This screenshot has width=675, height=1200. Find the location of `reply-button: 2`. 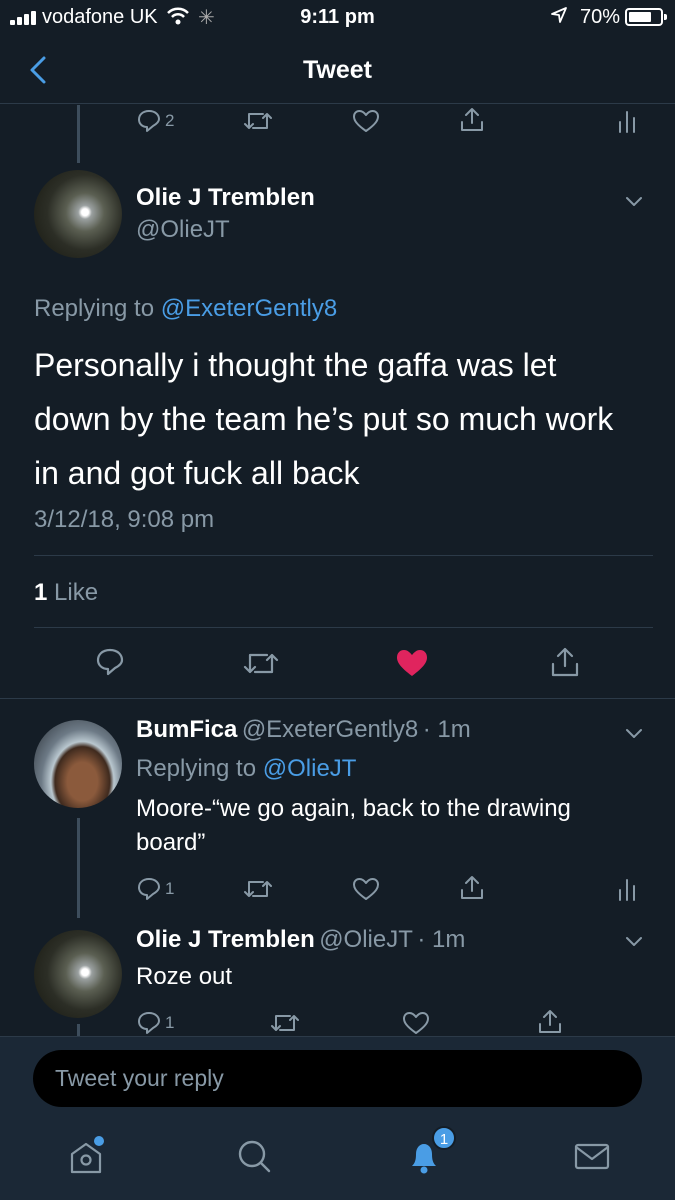

reply-button: 2 is located at coordinates (155, 121).